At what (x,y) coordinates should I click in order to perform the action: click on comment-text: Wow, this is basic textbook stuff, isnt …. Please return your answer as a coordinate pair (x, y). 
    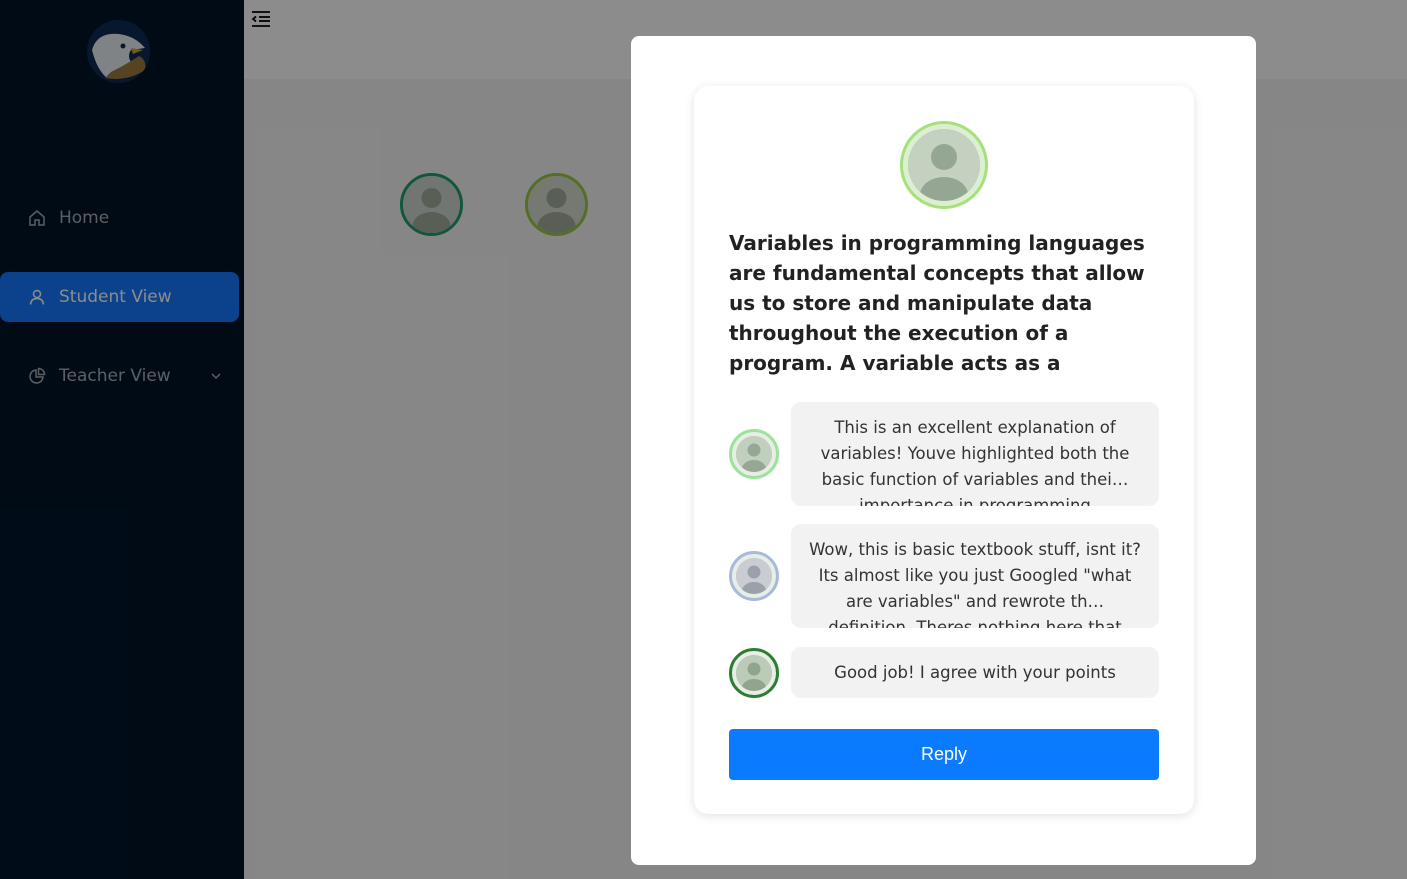
    Looking at the image, I should click on (975, 576).